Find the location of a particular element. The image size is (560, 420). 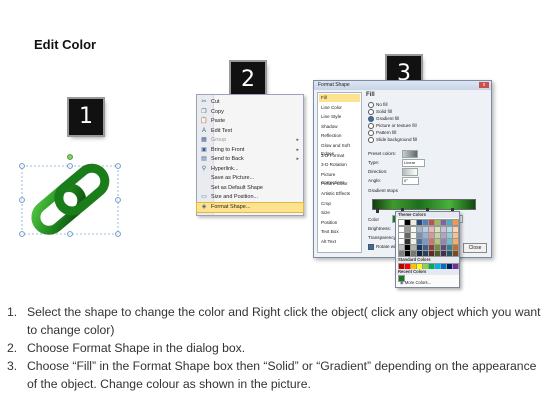

close-icon: x is located at coordinates (484, 85).